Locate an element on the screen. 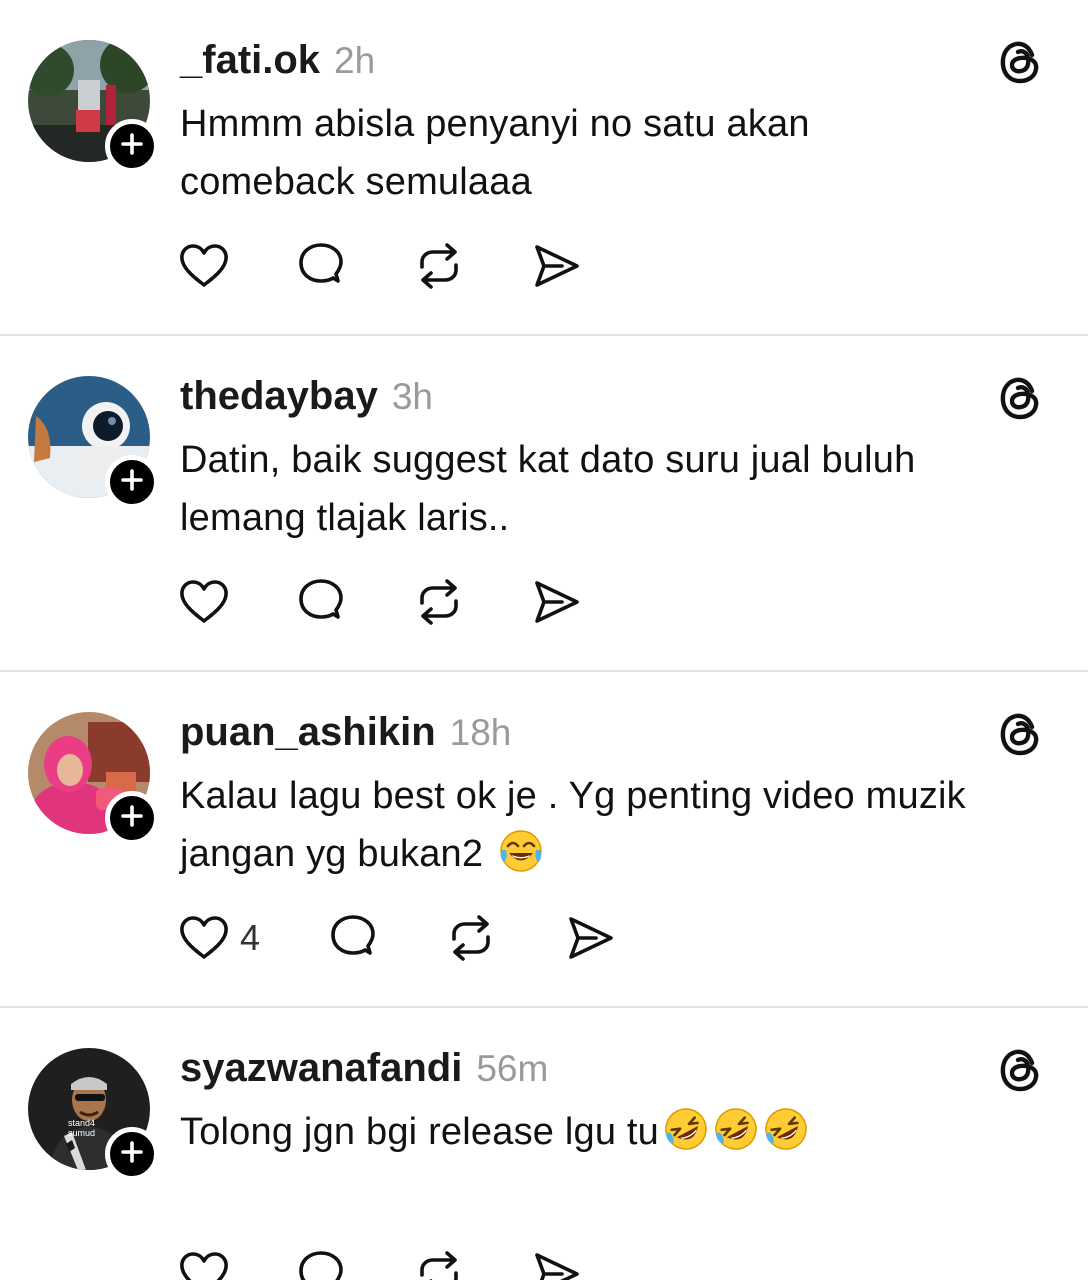 Image resolution: width=1088 pixels, height=1280 pixels. timestamp: 2h is located at coordinates (355, 60).